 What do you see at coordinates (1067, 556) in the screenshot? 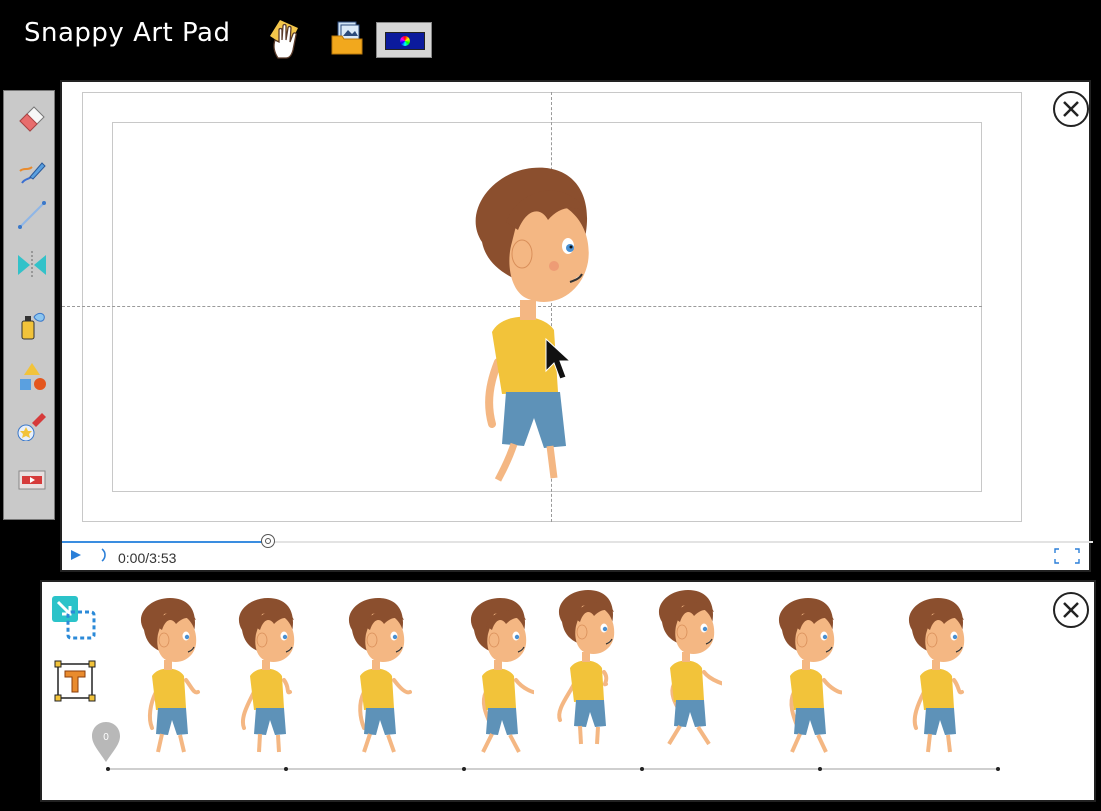
I see `fullscreen-icon` at bounding box center [1067, 556].